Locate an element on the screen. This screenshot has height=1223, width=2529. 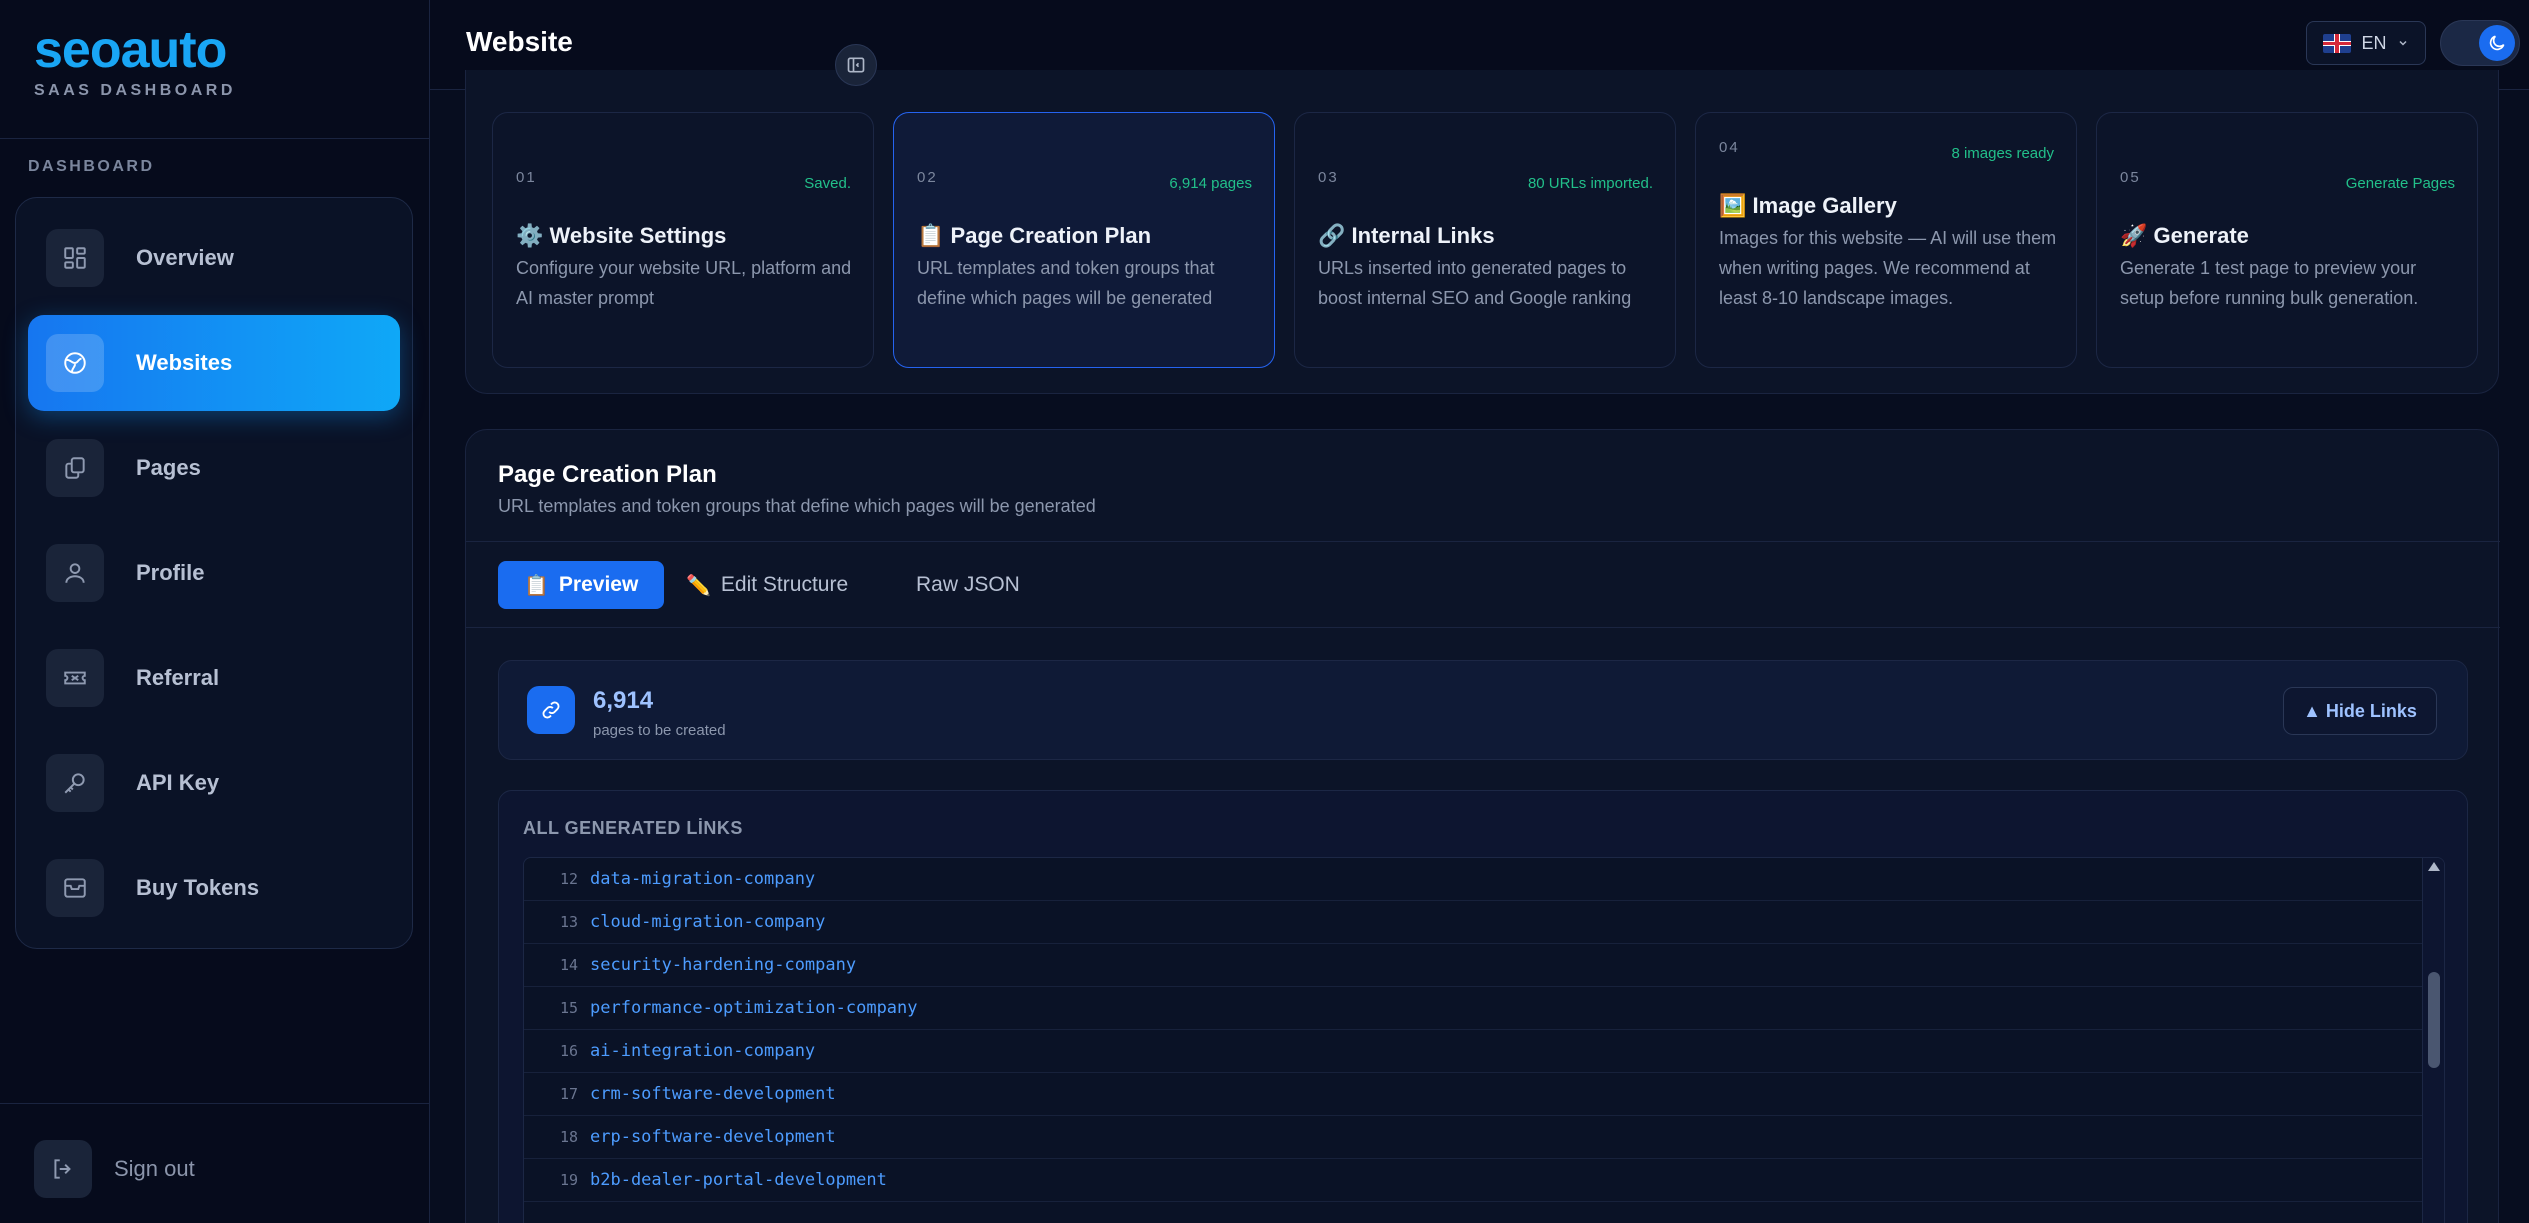
language-selector: EN is located at coordinates (2366, 43).